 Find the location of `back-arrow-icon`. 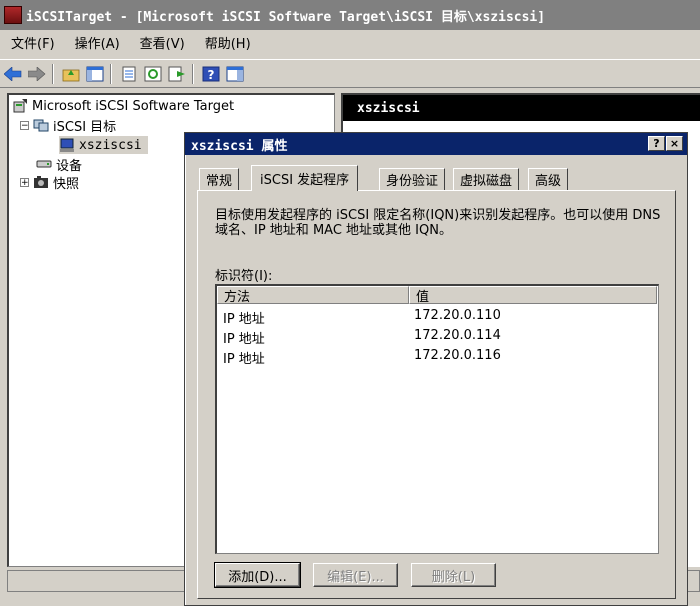

back-arrow-icon is located at coordinates (13, 74).